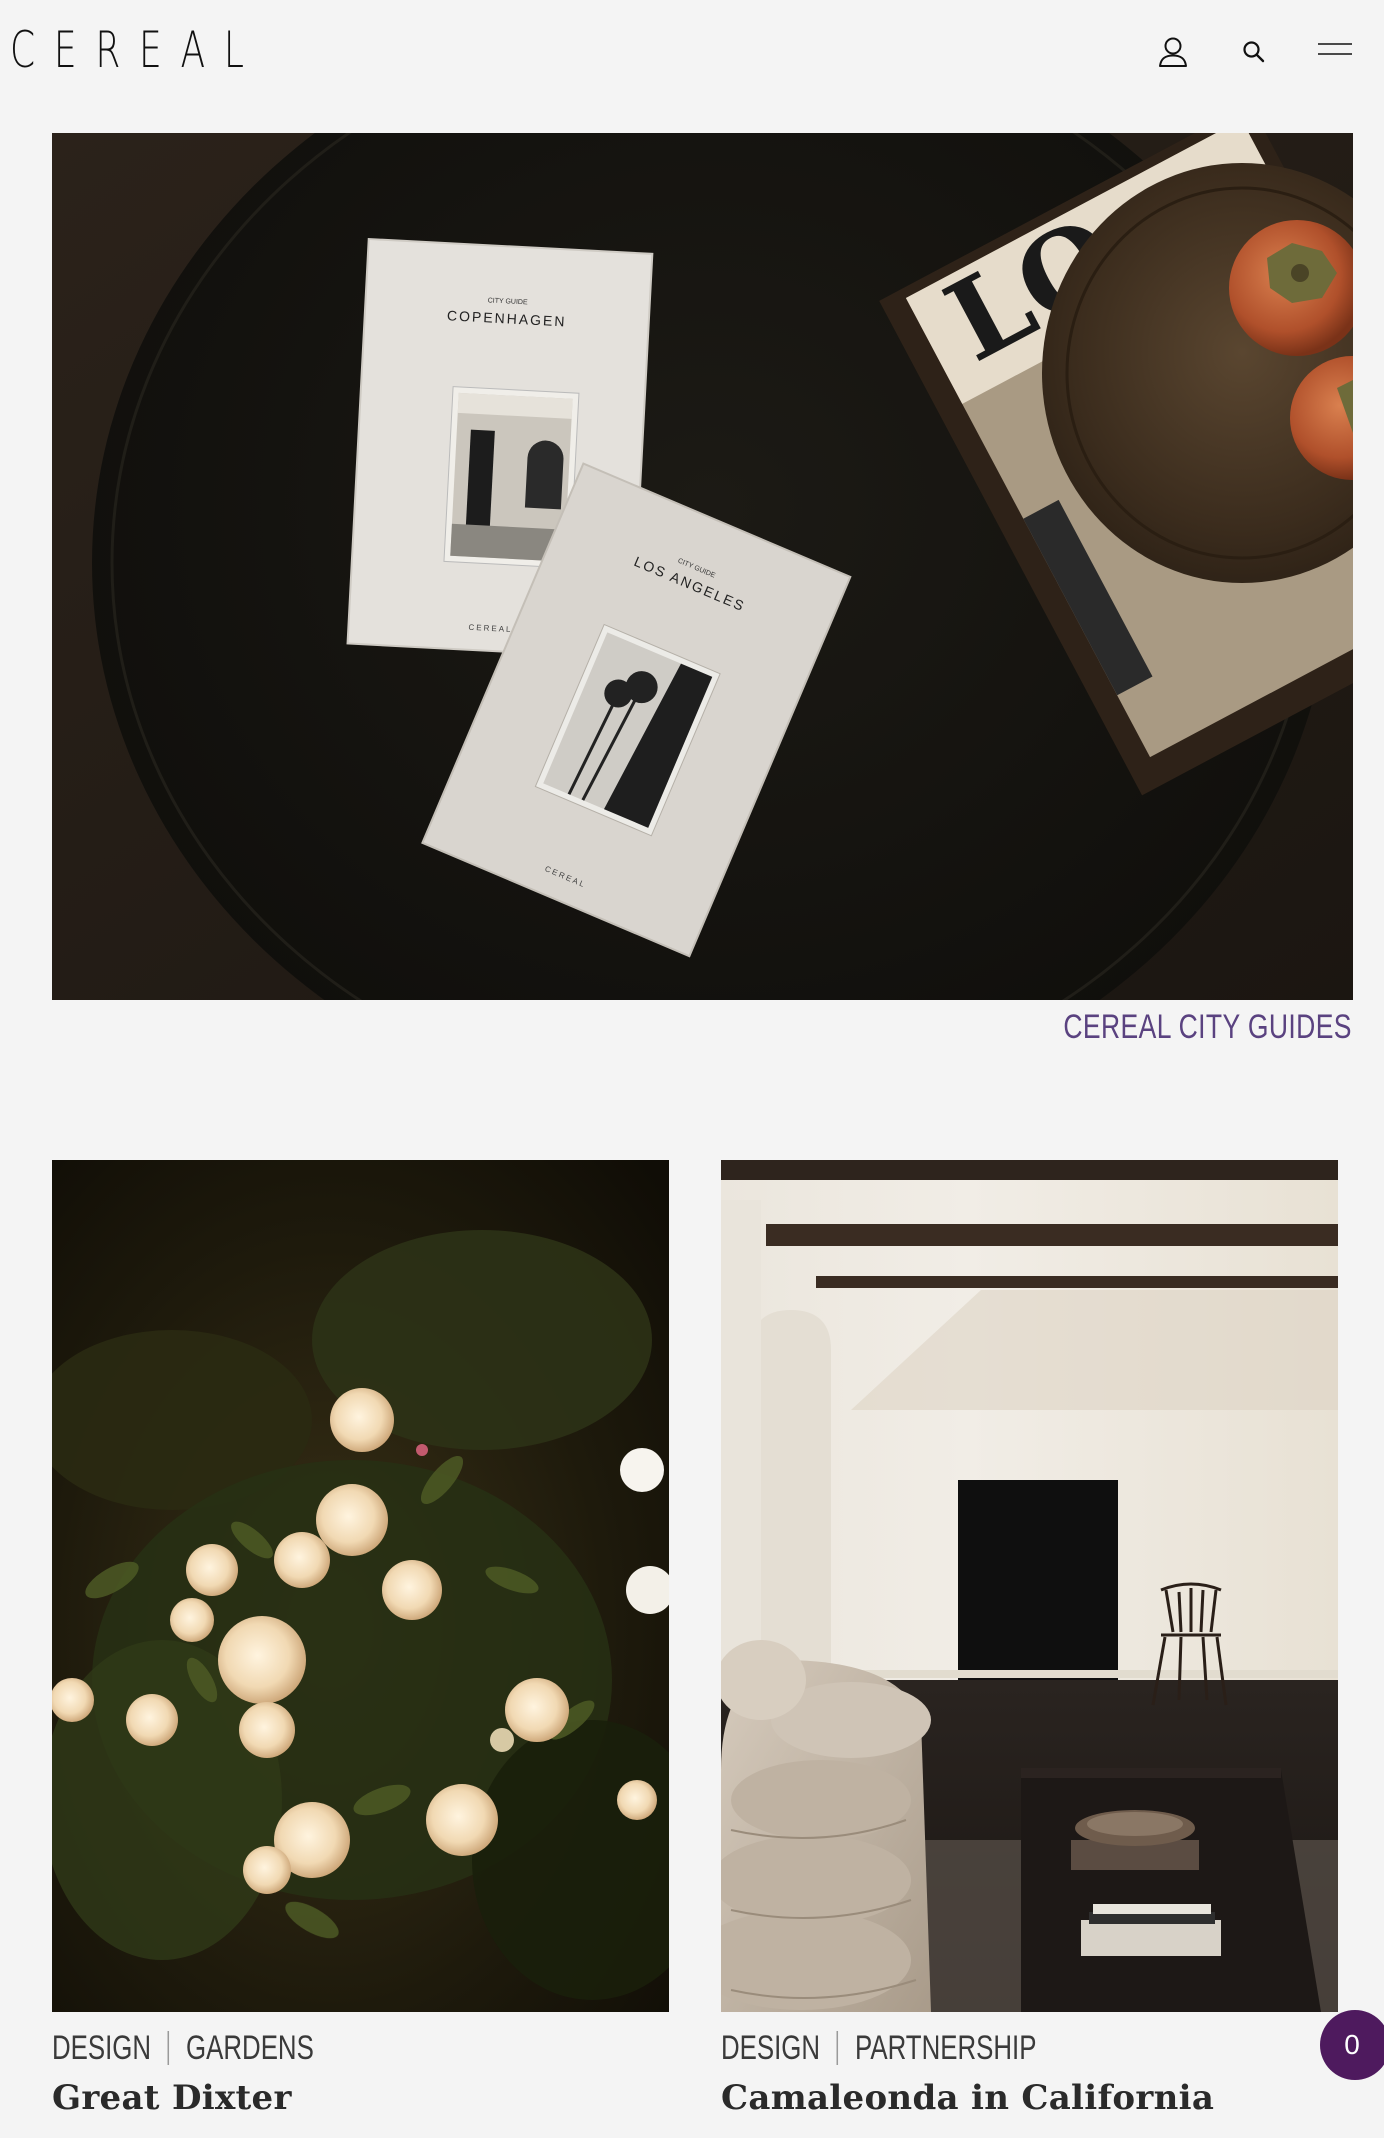 This screenshot has height=2138, width=1384. What do you see at coordinates (250, 2048) in the screenshot?
I see `subcategory-link: GARDENS` at bounding box center [250, 2048].